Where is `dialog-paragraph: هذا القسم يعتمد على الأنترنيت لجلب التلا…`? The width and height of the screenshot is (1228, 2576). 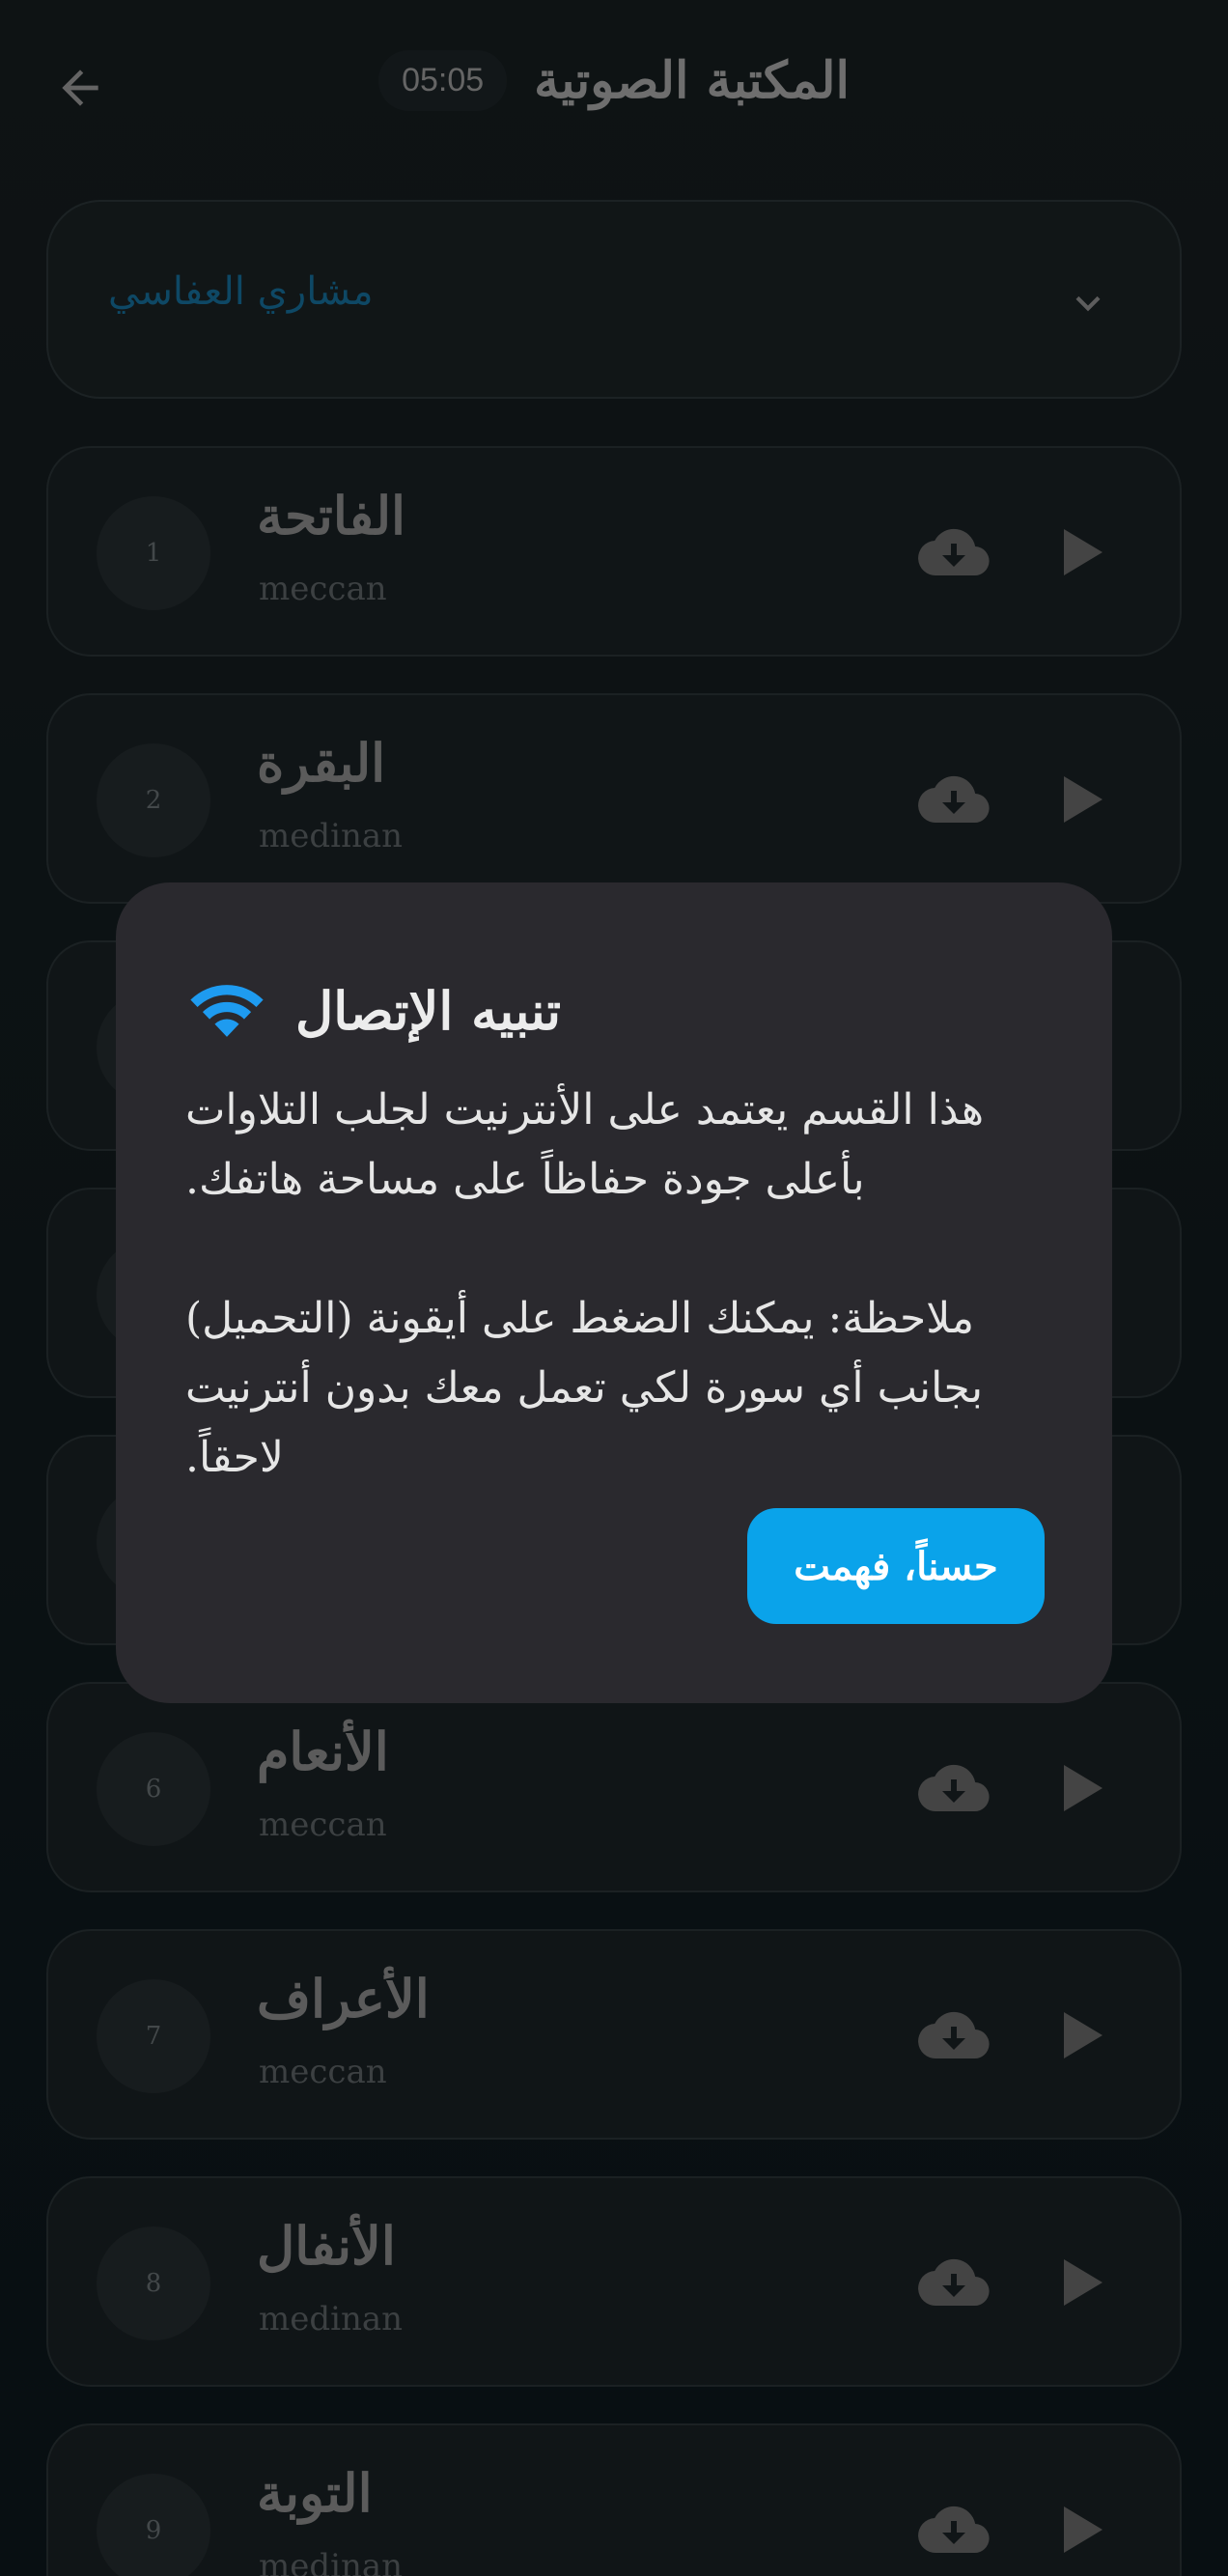 dialog-paragraph: هذا القسم يعتمد على الأنترنيت لجلب التلا… is located at coordinates (585, 1144).